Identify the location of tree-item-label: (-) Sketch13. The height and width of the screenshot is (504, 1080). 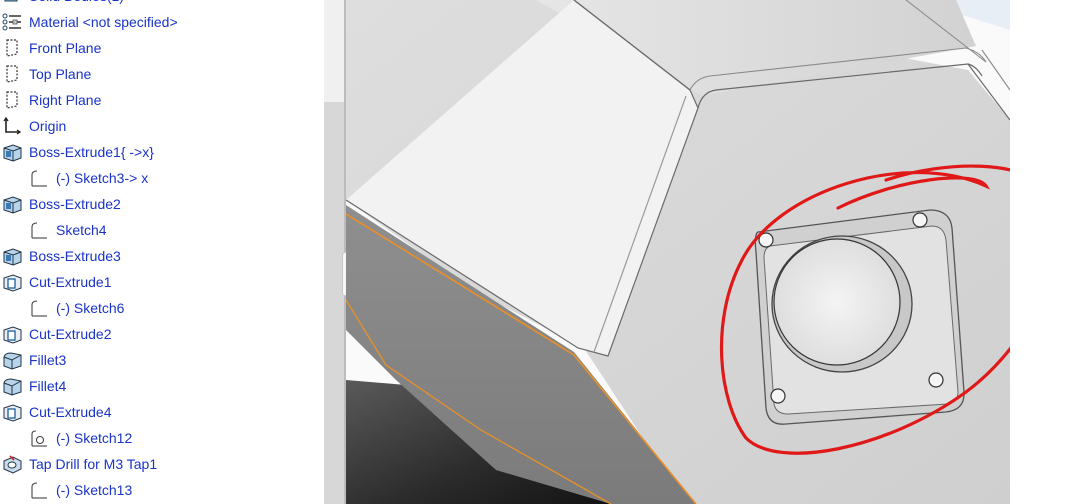
(94, 490).